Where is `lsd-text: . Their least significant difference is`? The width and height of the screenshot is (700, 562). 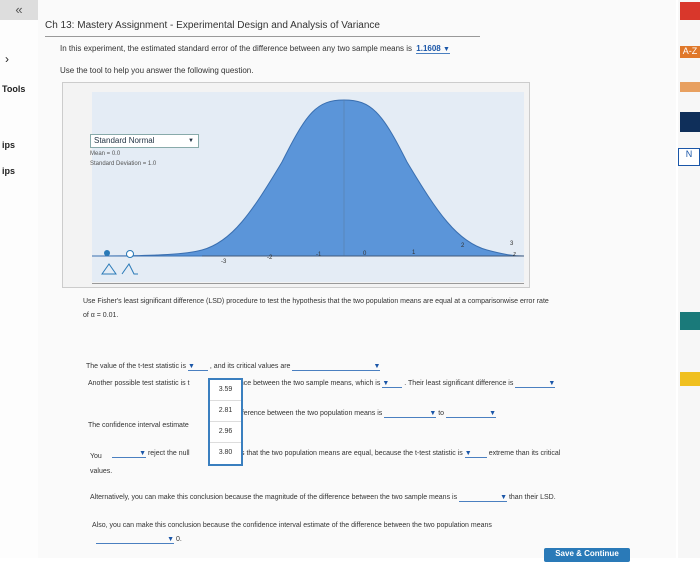 lsd-text: . Their least significant difference is is located at coordinates (459, 383).